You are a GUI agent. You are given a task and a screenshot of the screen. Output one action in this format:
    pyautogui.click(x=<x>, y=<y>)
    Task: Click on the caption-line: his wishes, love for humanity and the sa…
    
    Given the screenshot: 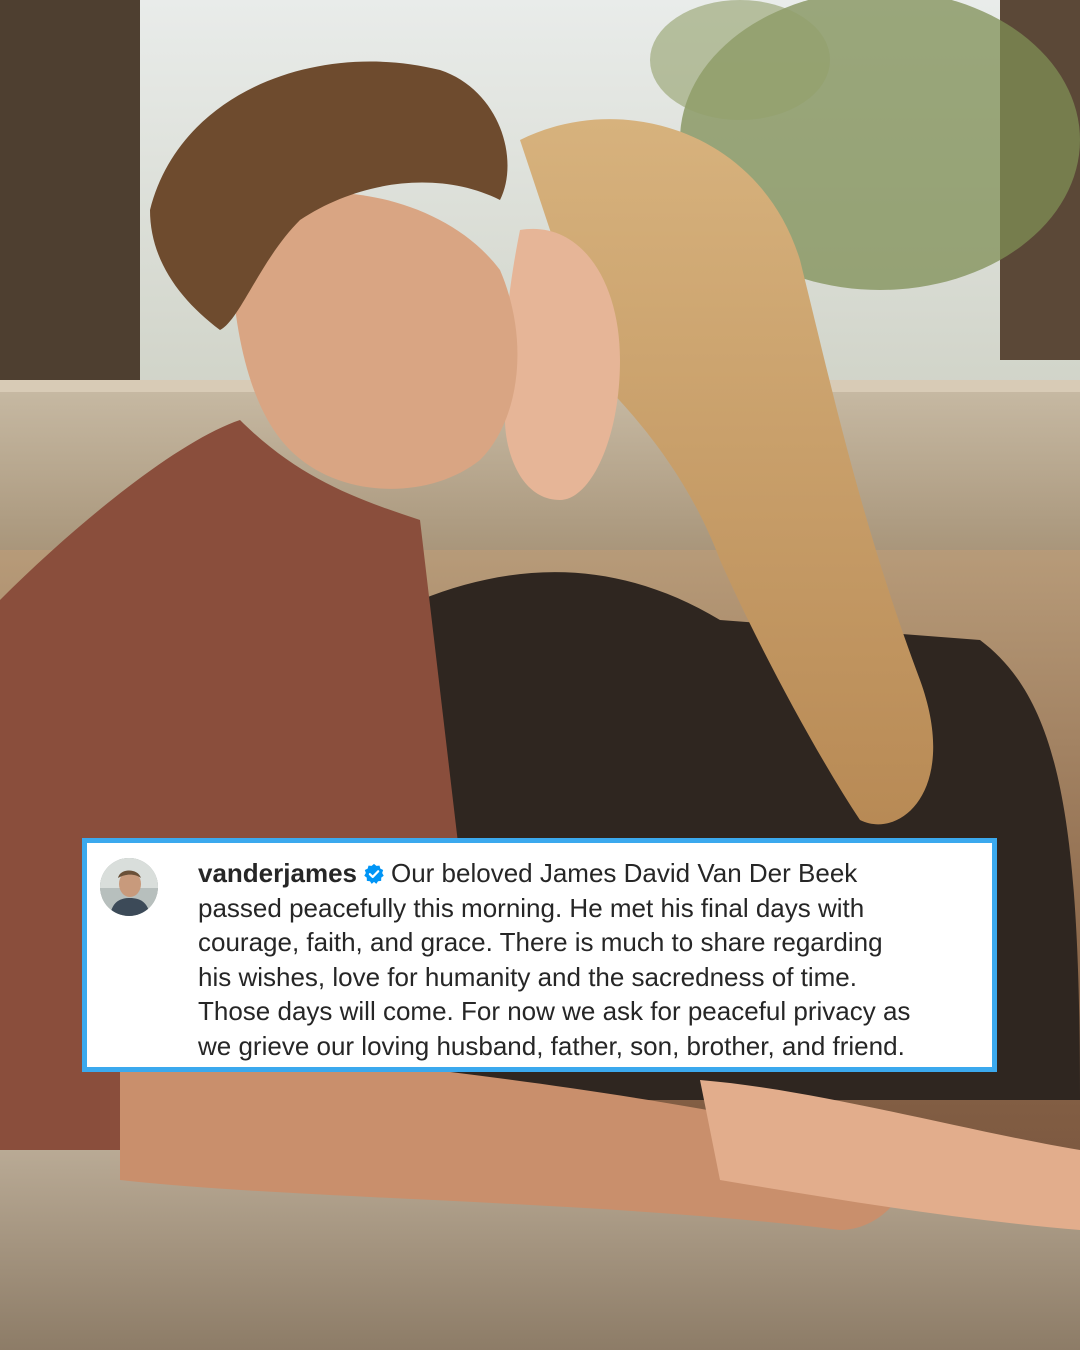 What is the action you would take?
    pyautogui.click(x=527, y=976)
    